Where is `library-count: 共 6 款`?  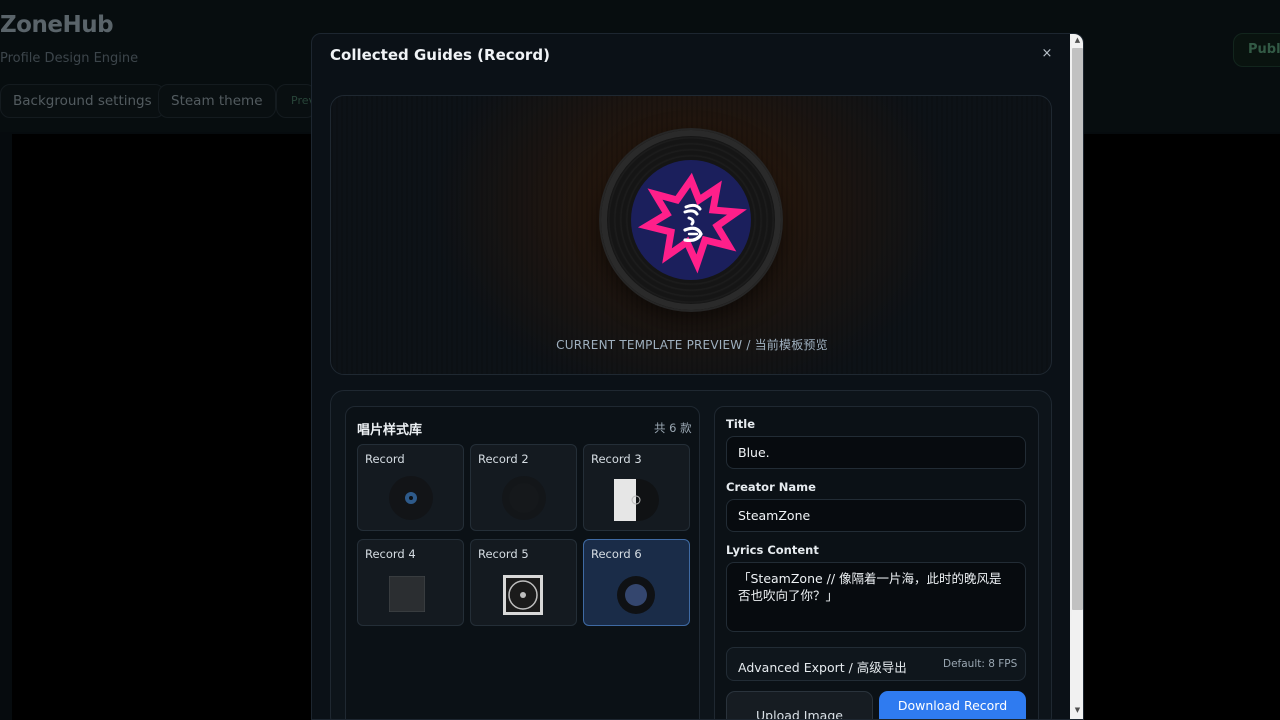 library-count: 共 6 款 is located at coordinates (673, 428).